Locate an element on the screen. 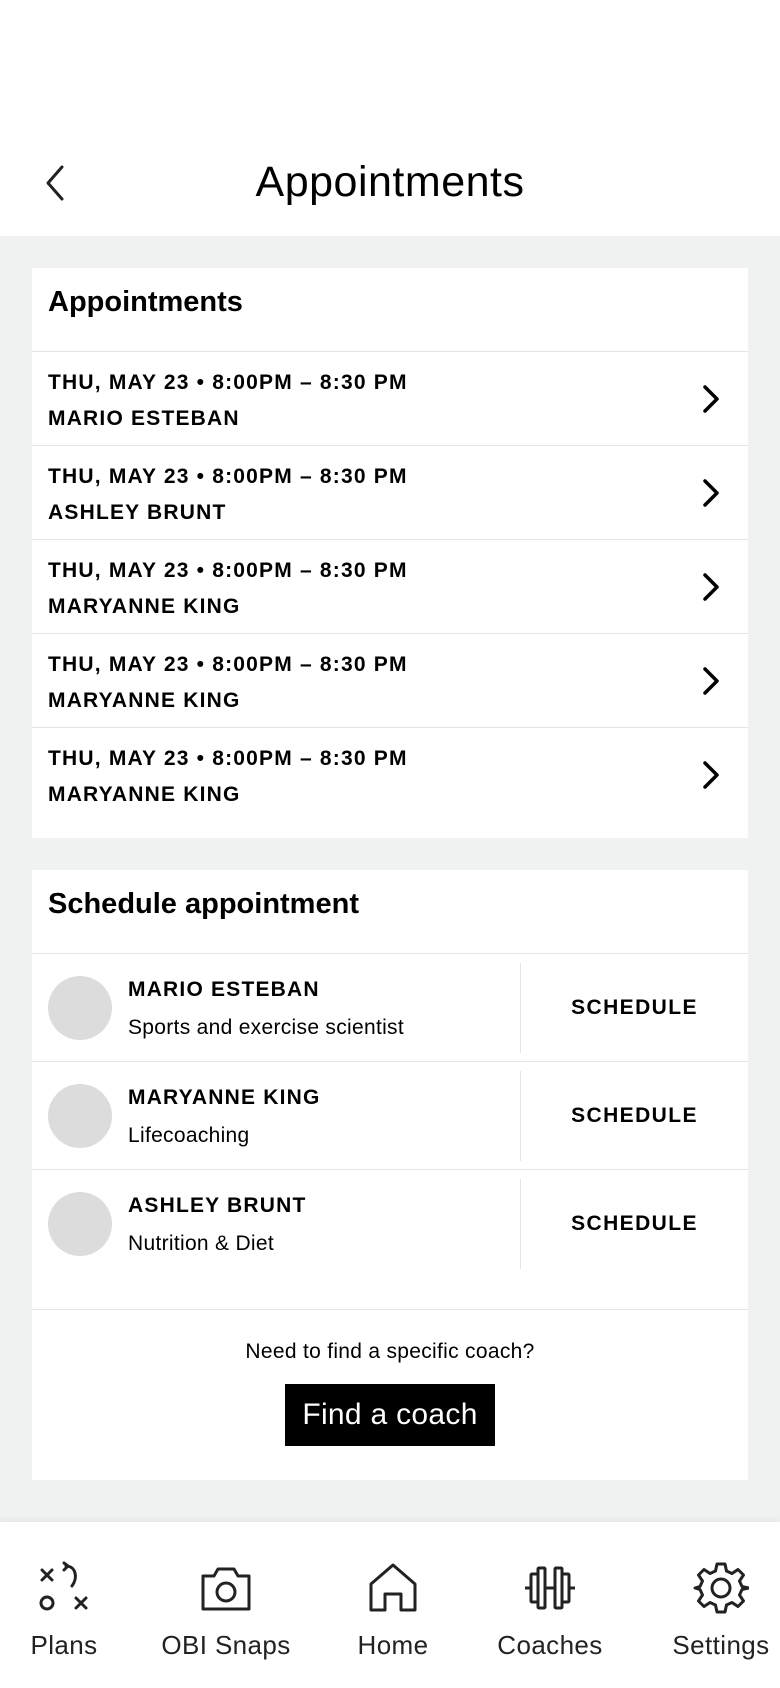 The image size is (780, 1688). coach-role: Lifecoaching is located at coordinates (189, 1135).